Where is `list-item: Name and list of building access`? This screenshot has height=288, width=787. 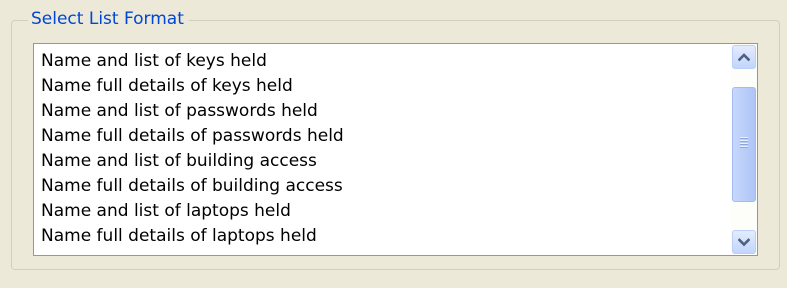 list-item: Name and list of building access is located at coordinates (382, 161).